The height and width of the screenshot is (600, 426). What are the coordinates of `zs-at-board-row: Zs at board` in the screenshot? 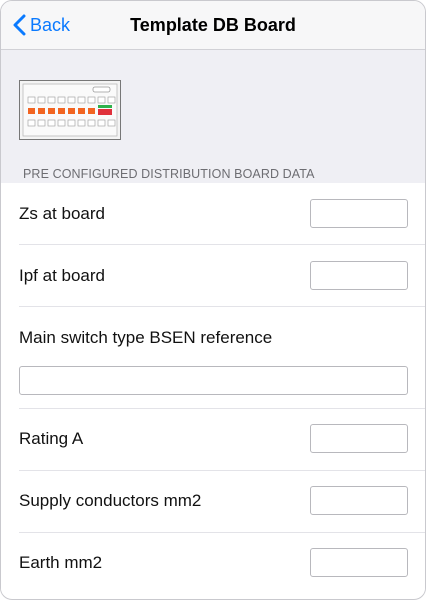 It's located at (213, 214).